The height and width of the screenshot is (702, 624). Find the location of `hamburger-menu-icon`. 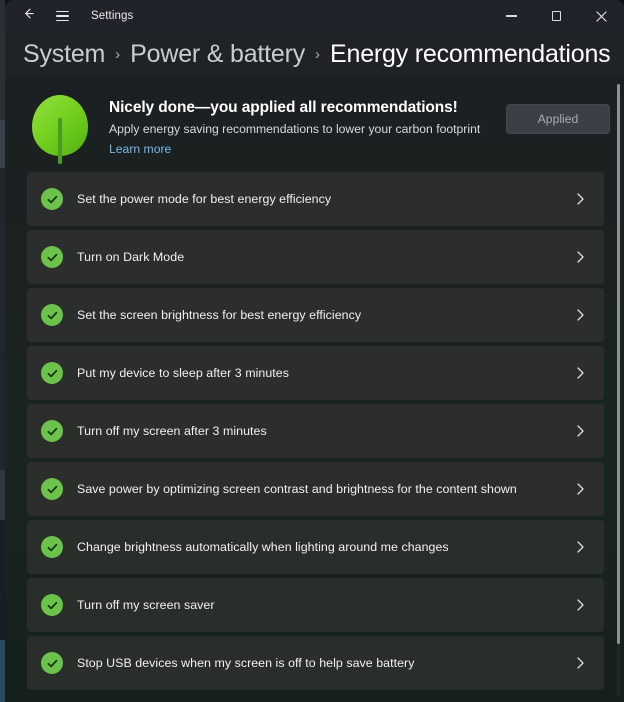

hamburger-menu-icon is located at coordinates (62, 16).